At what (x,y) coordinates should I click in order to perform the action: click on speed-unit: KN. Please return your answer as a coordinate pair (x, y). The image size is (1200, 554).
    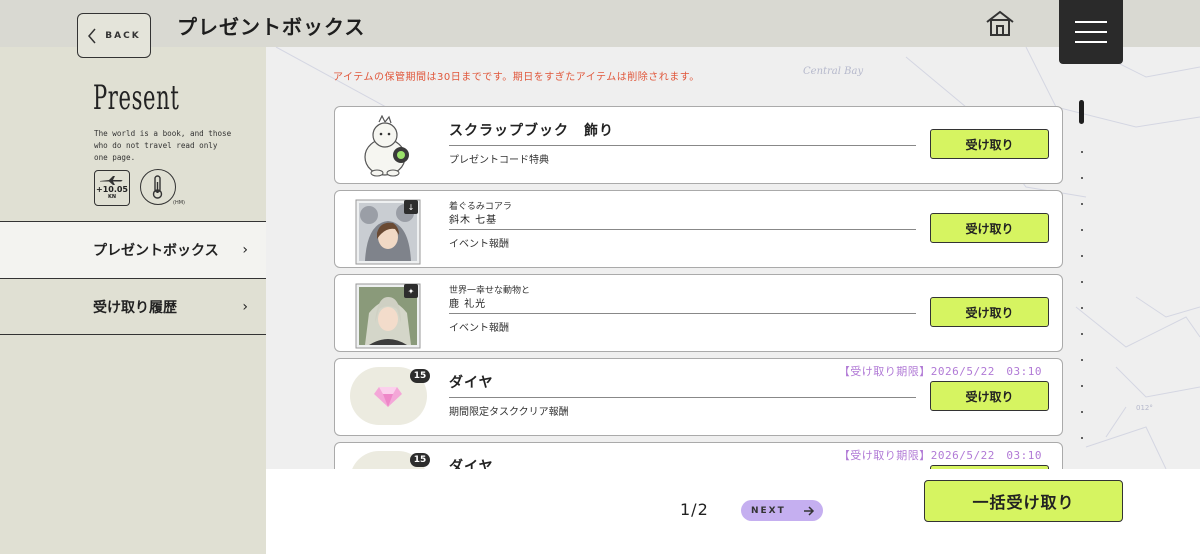
    Looking at the image, I should click on (112, 197).